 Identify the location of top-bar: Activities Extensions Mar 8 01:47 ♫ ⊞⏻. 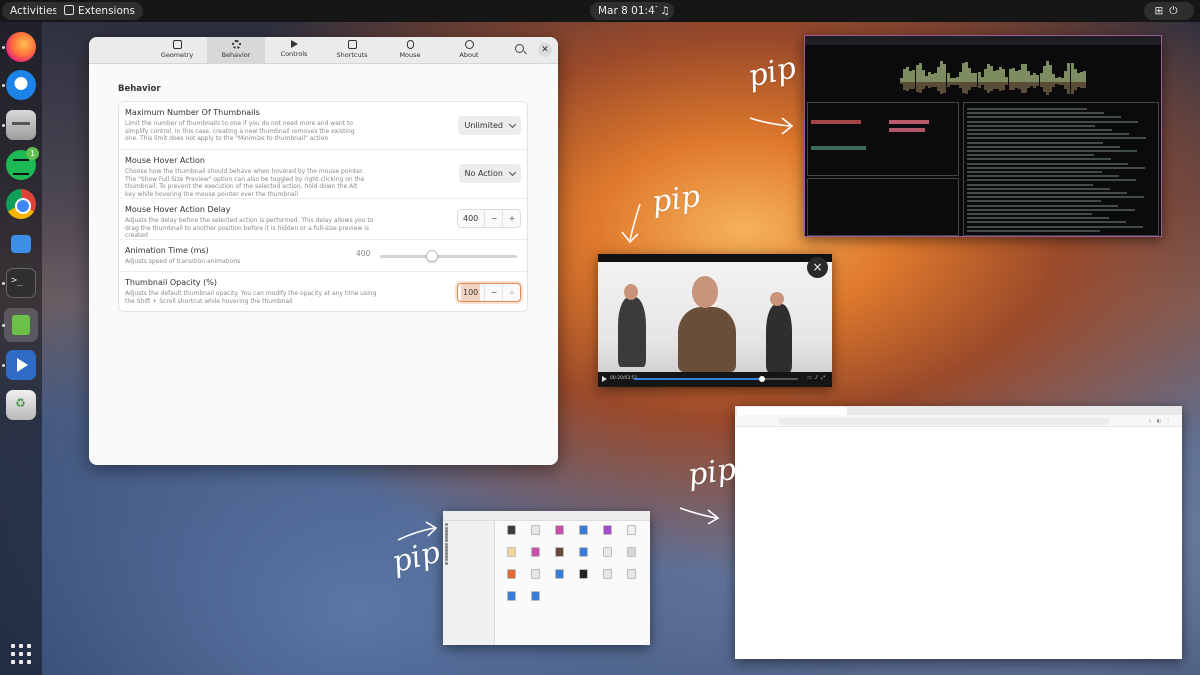
(600, 11).